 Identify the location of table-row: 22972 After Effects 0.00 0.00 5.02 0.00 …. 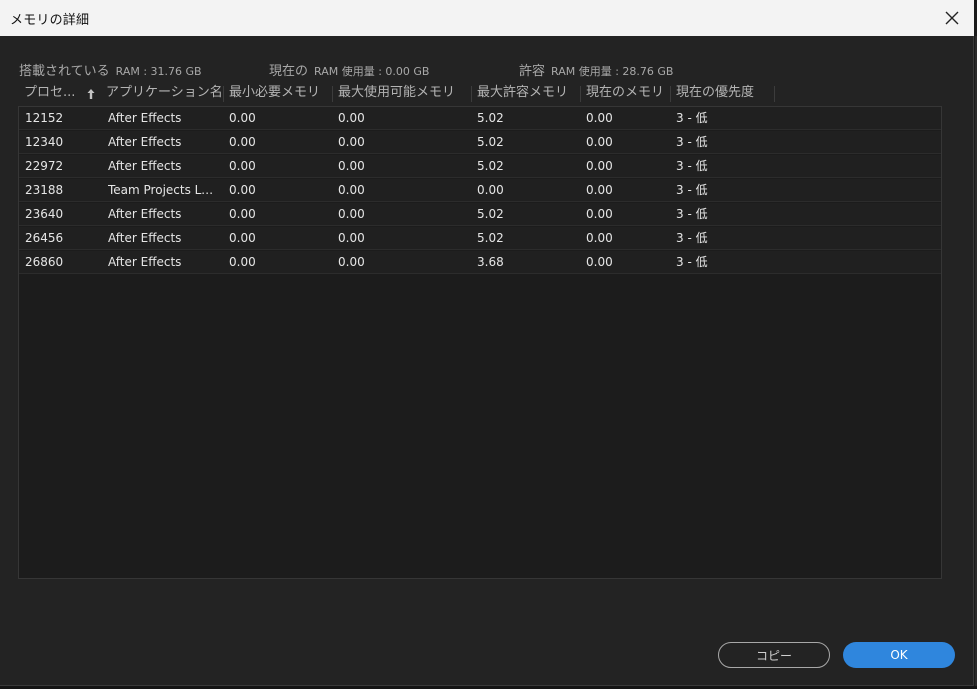
(480, 166).